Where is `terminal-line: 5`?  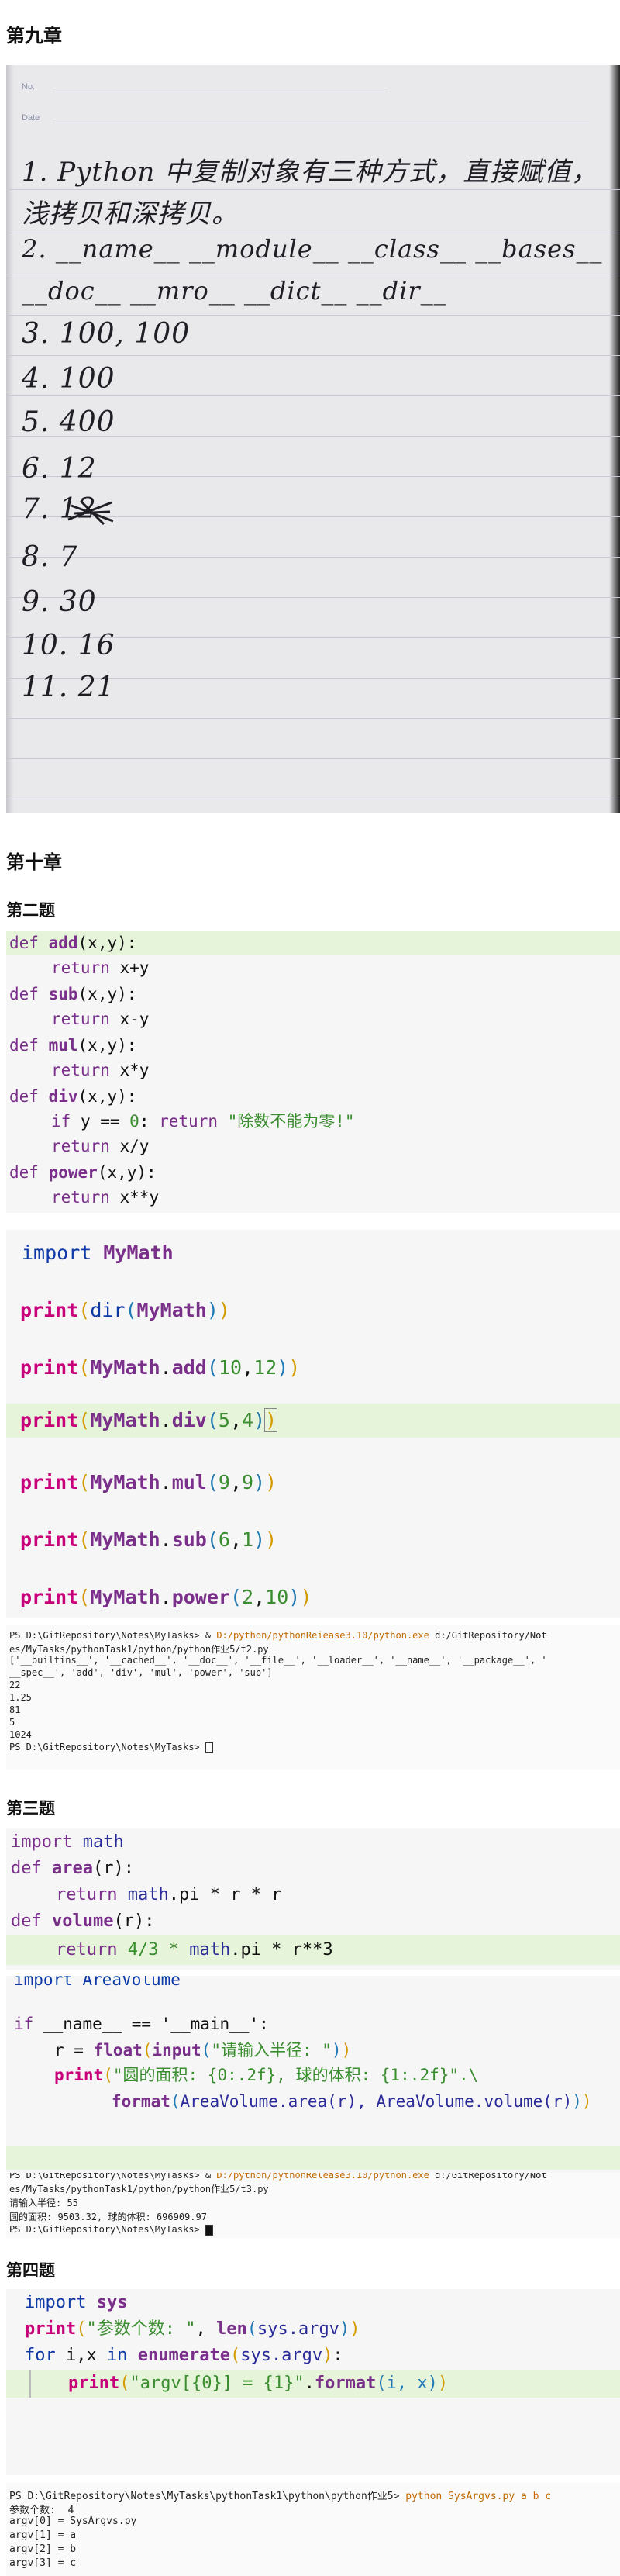 terminal-line: 5 is located at coordinates (12, 1722).